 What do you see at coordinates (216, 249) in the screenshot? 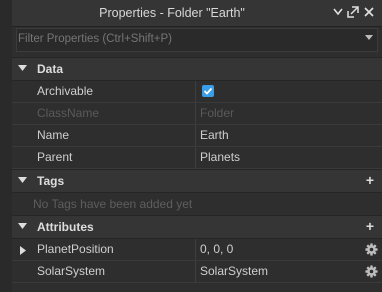
I see `attribute-value: 0, 0, 0` at bounding box center [216, 249].